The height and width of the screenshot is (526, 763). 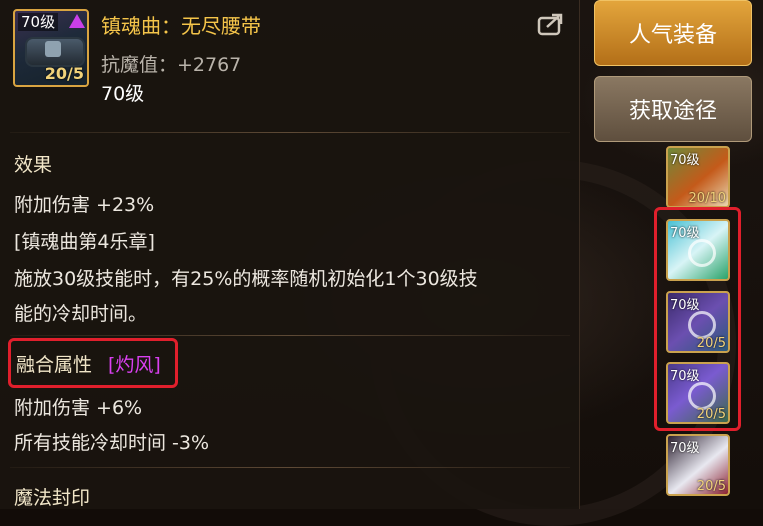 What do you see at coordinates (52, 498) in the screenshot?
I see `magic-seal-title: 魔法封印` at bounding box center [52, 498].